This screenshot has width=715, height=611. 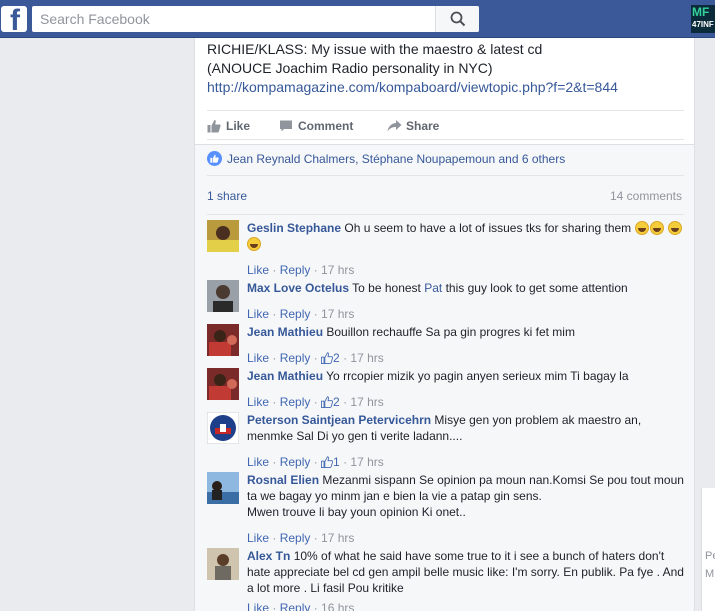 I want to click on search-box, so click(x=255, y=19).